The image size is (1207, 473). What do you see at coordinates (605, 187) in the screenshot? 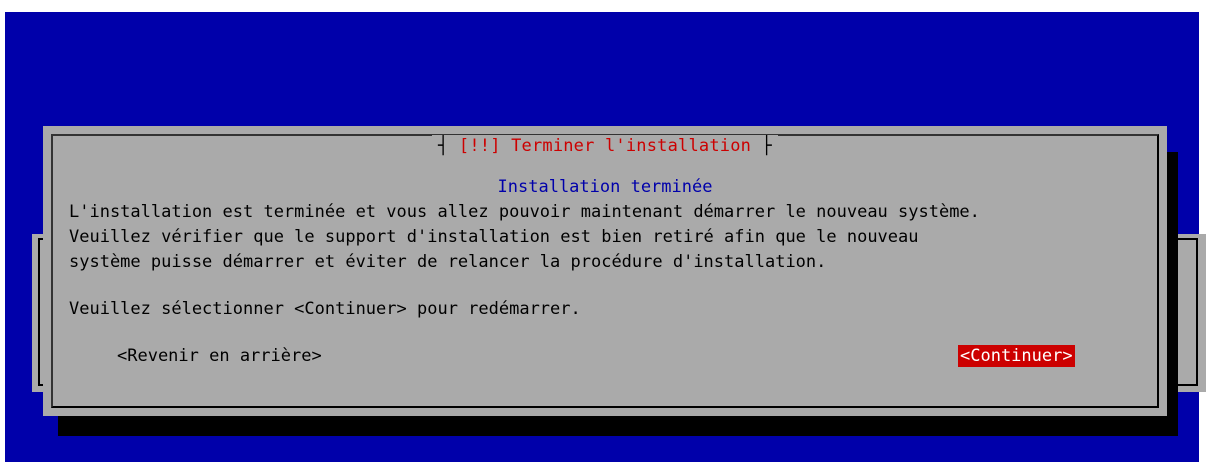
I see `dialog-subtitle: Installation terminée` at bounding box center [605, 187].